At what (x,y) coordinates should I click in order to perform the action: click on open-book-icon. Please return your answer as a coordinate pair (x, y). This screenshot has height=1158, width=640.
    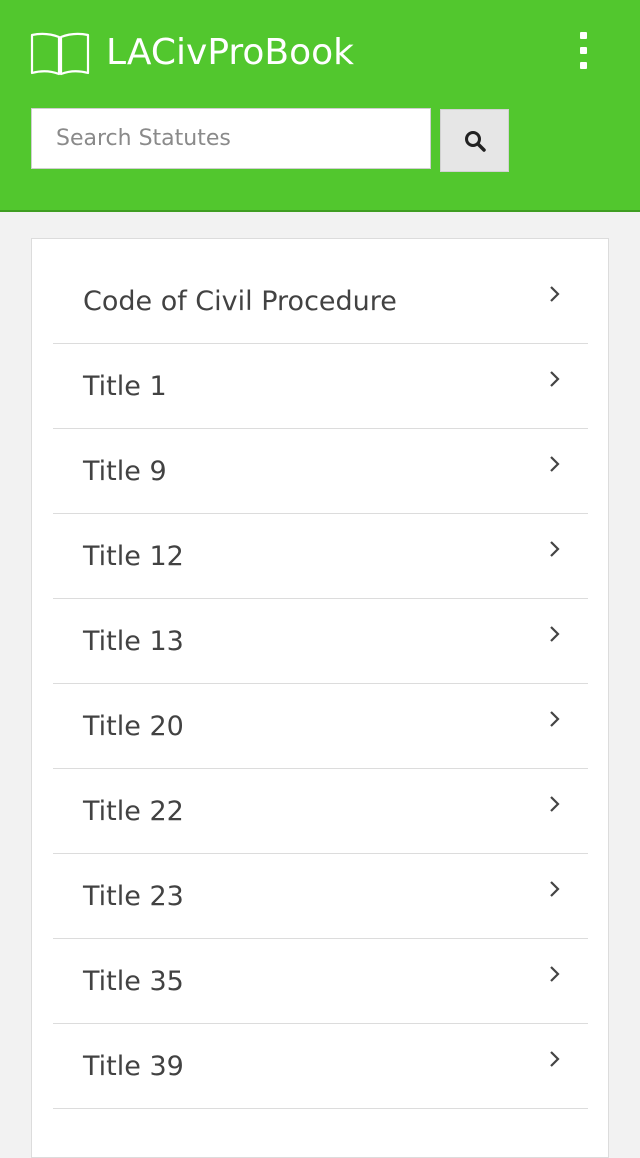
    Looking at the image, I should click on (60, 54).